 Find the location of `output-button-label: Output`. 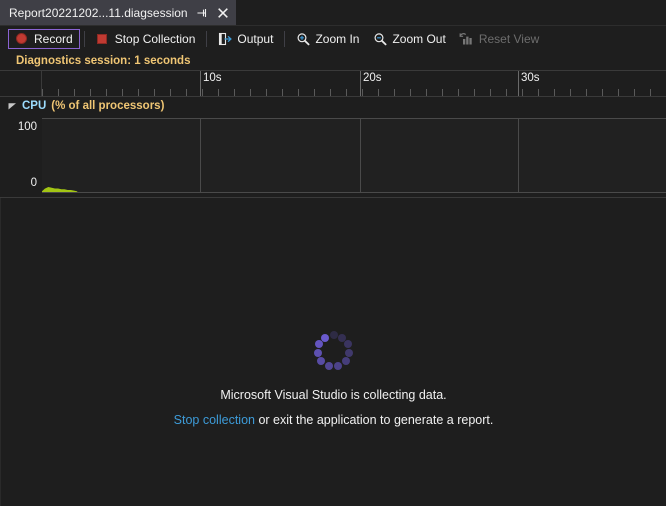

output-button-label: Output is located at coordinates (255, 38).